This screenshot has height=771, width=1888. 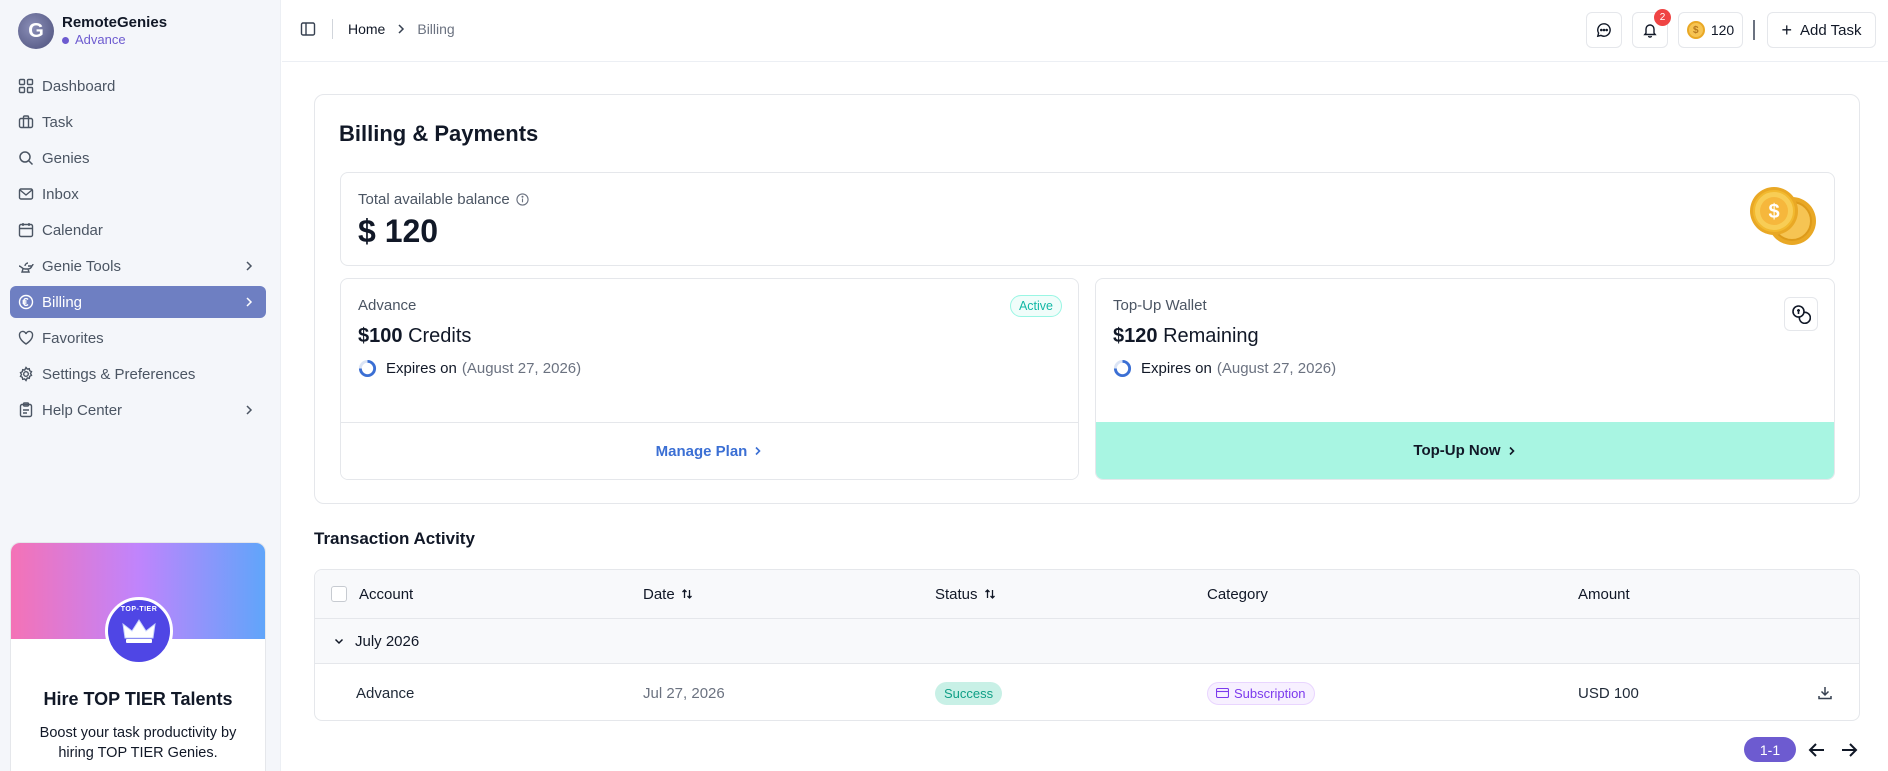 I want to click on brand-logo: G, so click(x=36, y=31).